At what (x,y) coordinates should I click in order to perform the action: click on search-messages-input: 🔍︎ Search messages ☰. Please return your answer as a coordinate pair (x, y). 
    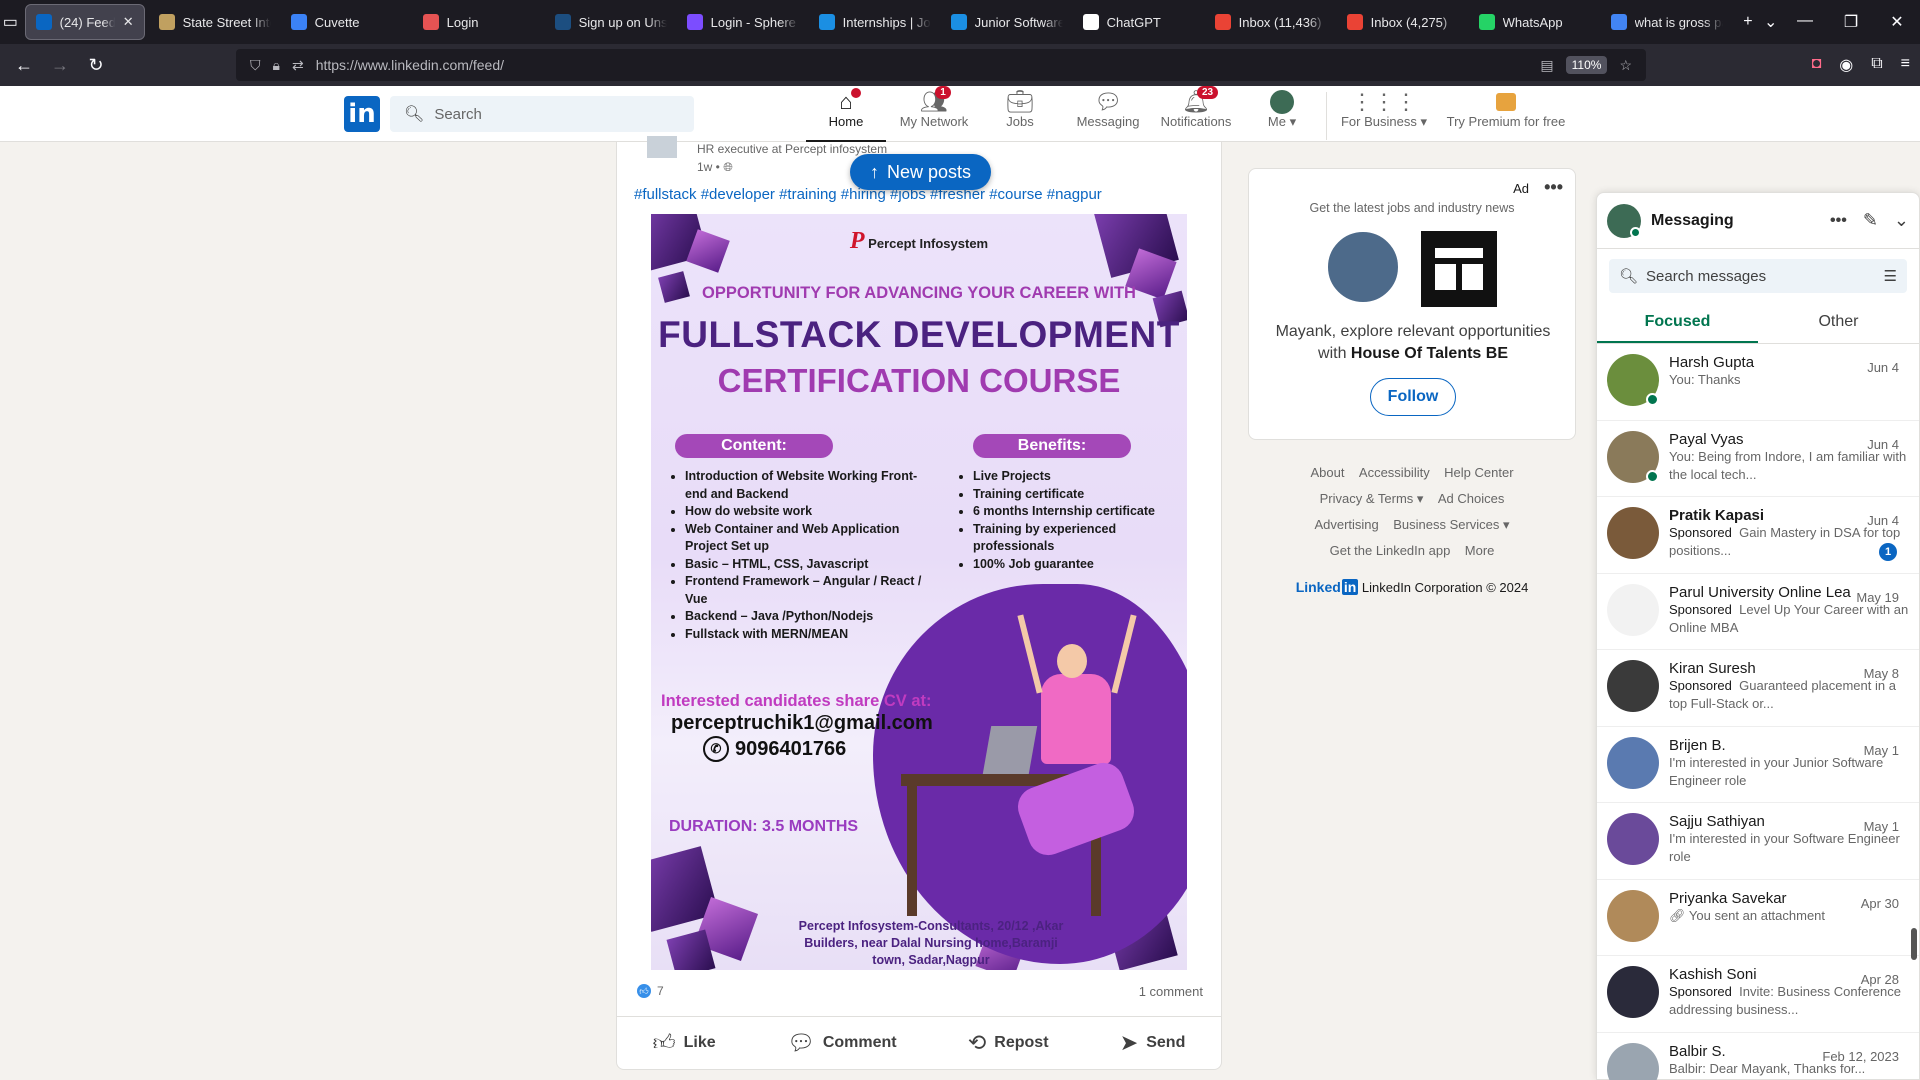
    Looking at the image, I should click on (1758, 276).